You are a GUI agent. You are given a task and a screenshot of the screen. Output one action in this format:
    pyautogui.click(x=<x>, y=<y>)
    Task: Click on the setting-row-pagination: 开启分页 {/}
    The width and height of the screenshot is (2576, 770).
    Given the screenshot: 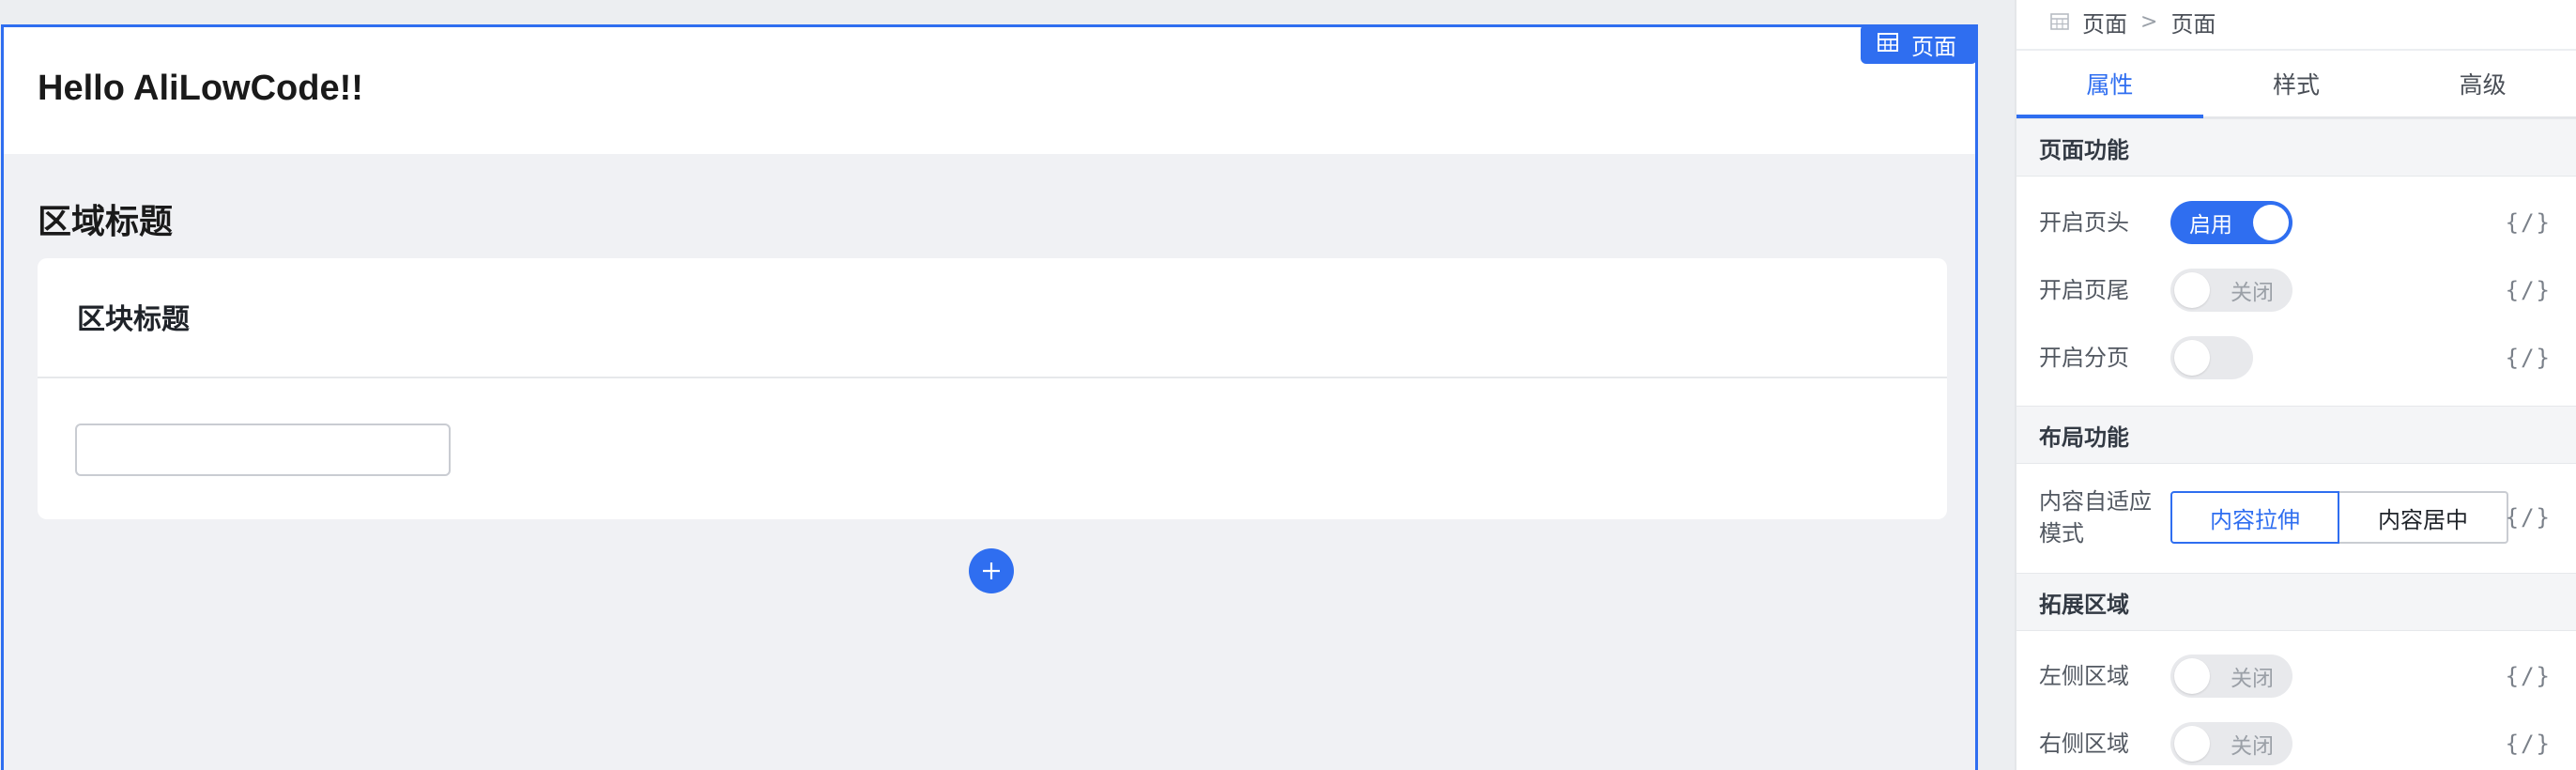 What is the action you would take?
    pyautogui.click(x=2296, y=357)
    